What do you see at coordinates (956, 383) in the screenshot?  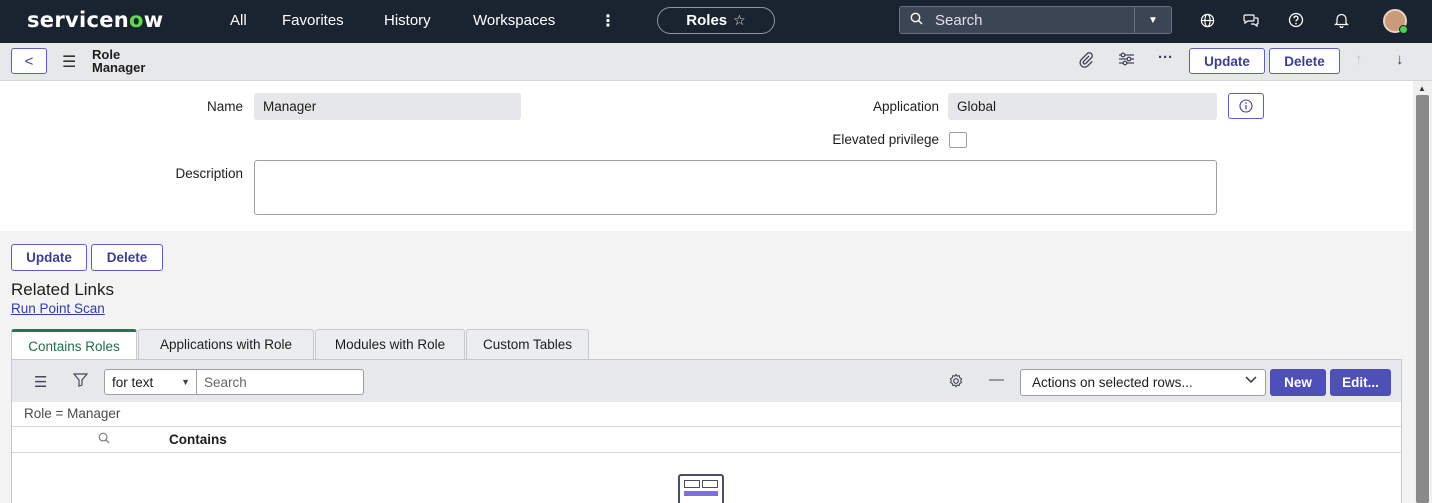 I see `list-settings-gear-icon` at bounding box center [956, 383].